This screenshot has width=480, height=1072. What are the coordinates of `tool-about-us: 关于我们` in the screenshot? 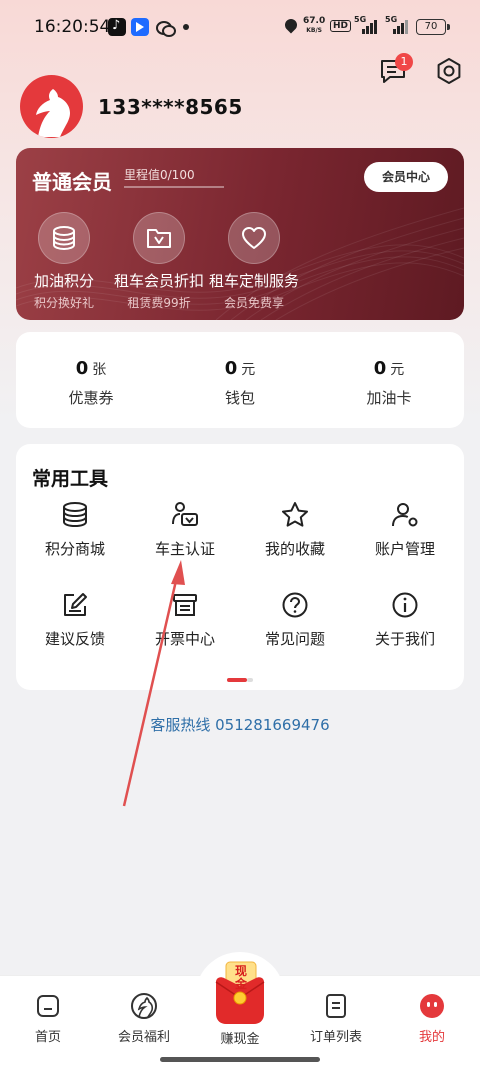 It's located at (405, 619).